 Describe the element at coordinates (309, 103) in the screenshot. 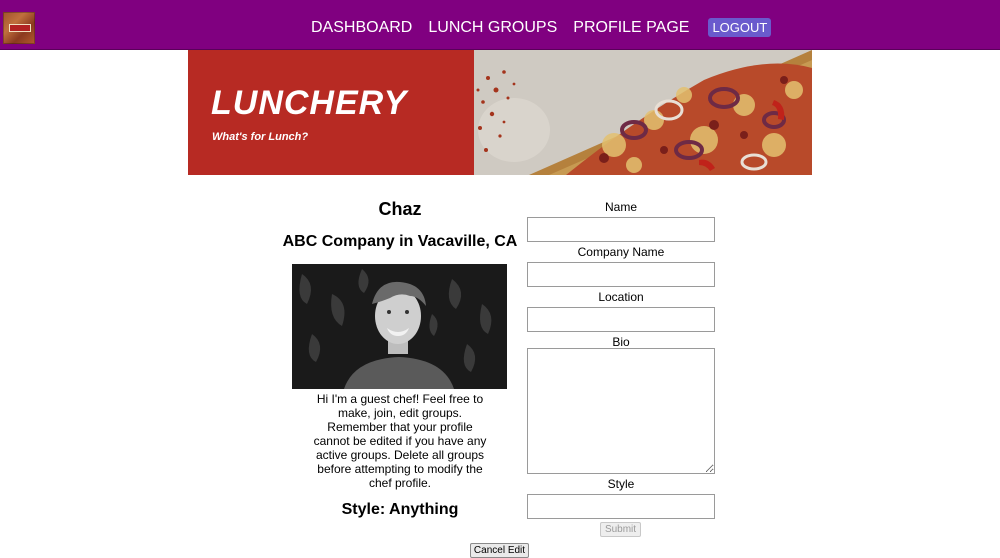

I see `banner-title: LUNCHERY` at that location.